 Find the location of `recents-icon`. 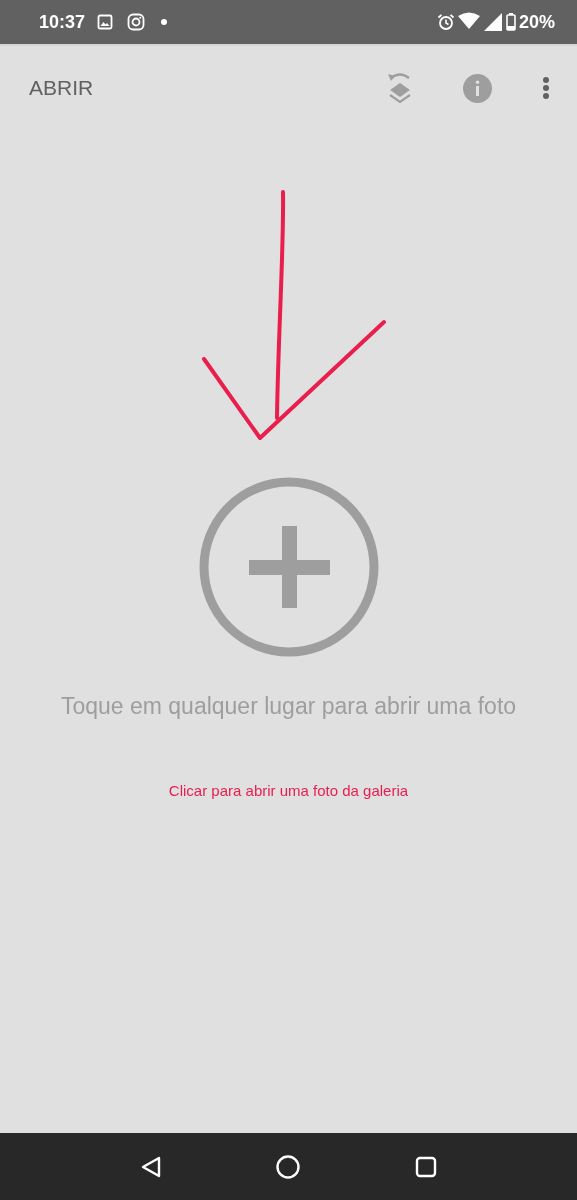

recents-icon is located at coordinates (425, 1166).